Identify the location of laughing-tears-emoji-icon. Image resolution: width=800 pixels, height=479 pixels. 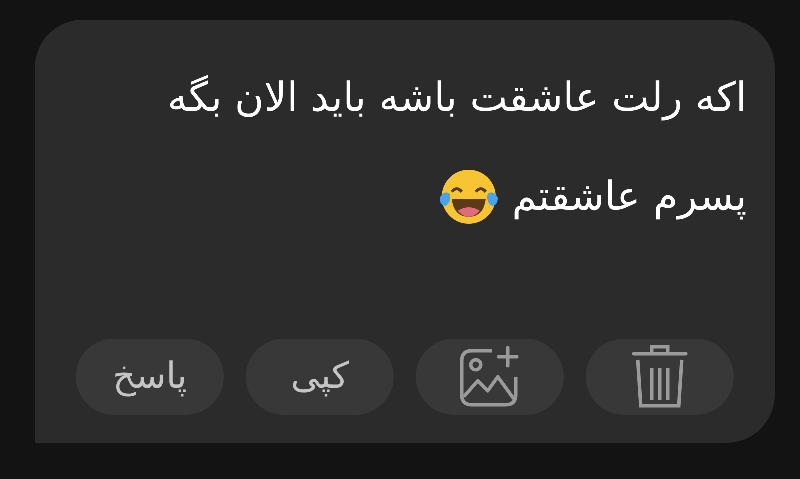
(469, 197).